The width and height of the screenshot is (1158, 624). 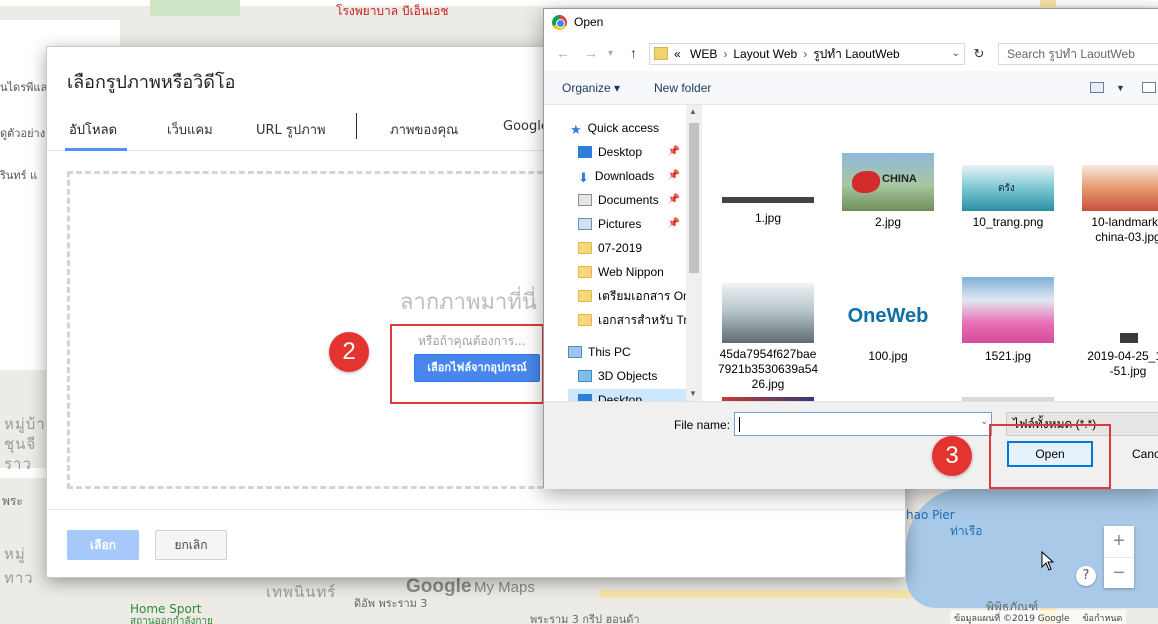 What do you see at coordinates (620, 248) in the screenshot?
I see `nav-item-label: 07-2019` at bounding box center [620, 248].